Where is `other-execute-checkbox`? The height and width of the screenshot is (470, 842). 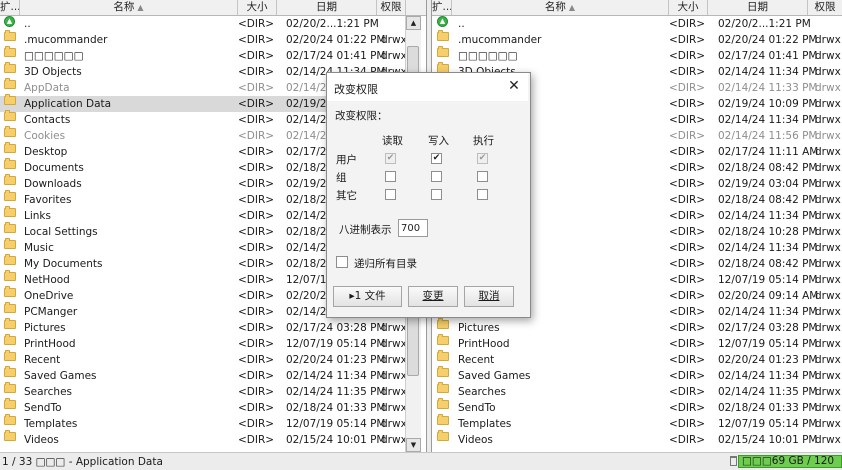
other-execute-checkbox is located at coordinates (482, 194).